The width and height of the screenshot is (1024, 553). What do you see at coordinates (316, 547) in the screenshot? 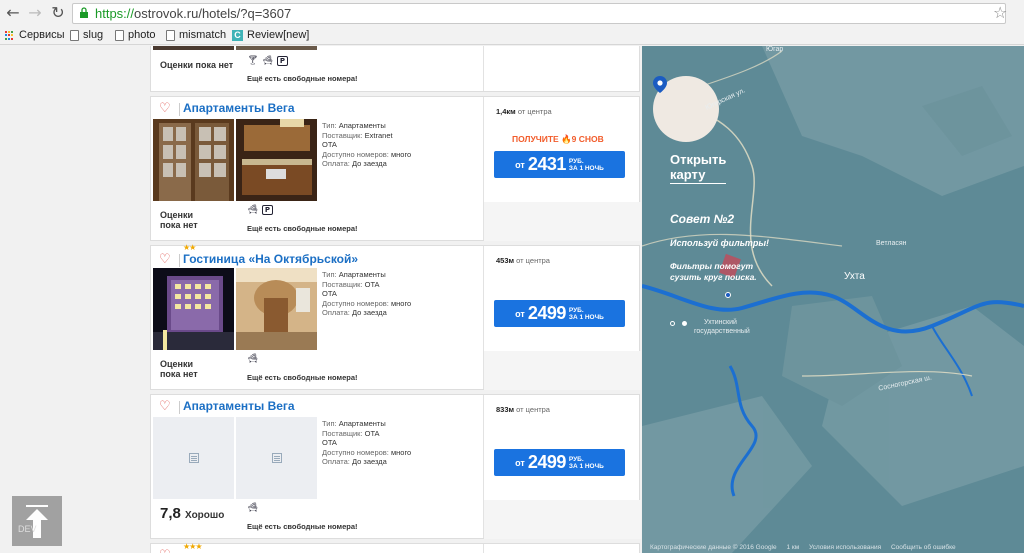
I see `hotel-card-main: ★★★ ♡` at bounding box center [316, 547].